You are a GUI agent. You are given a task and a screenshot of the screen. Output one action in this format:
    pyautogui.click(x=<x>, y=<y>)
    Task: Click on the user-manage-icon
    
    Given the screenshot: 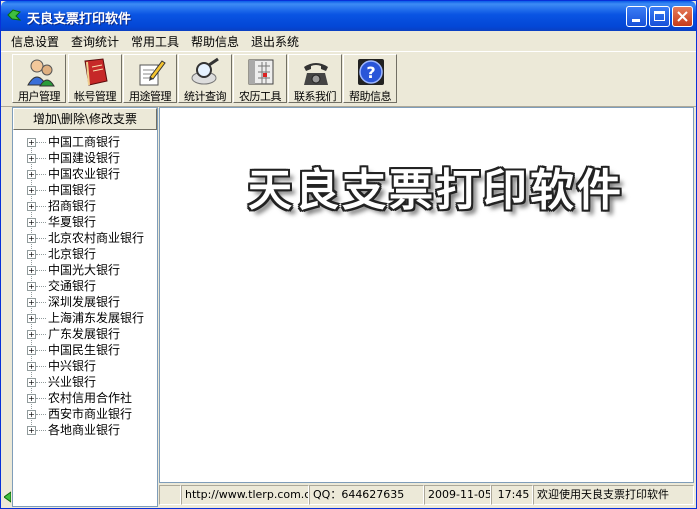 What is the action you would take?
    pyautogui.click(x=41, y=73)
    